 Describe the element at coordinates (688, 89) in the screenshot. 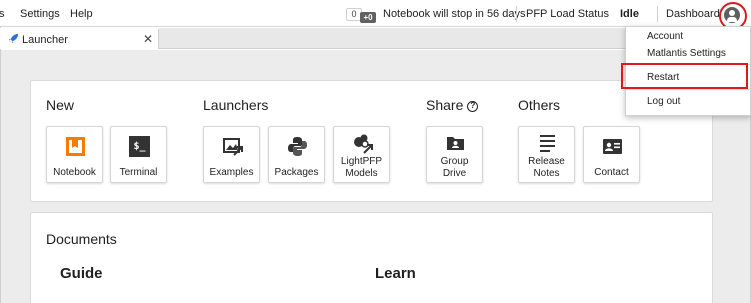

I see `menu-divider` at that location.